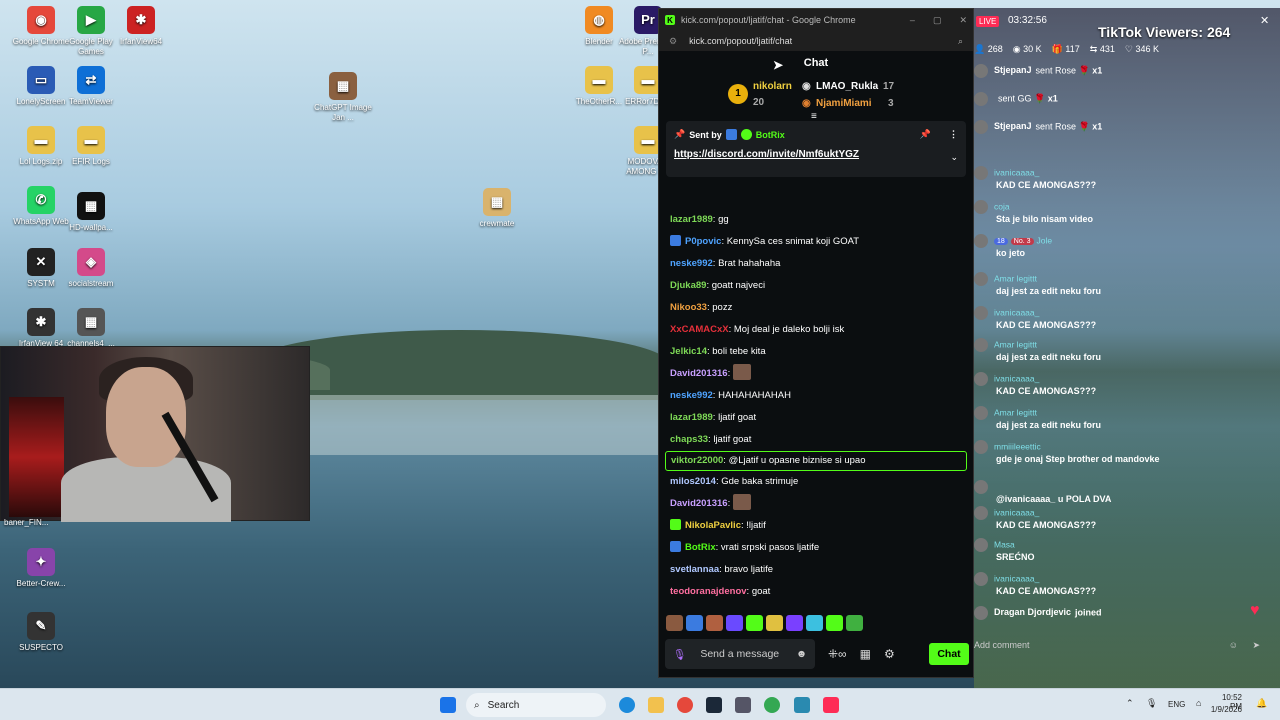 This screenshot has width=1280, height=720. Describe the element at coordinates (954, 157) in the screenshot. I see `expand-chevron-icon: ⌄` at that location.